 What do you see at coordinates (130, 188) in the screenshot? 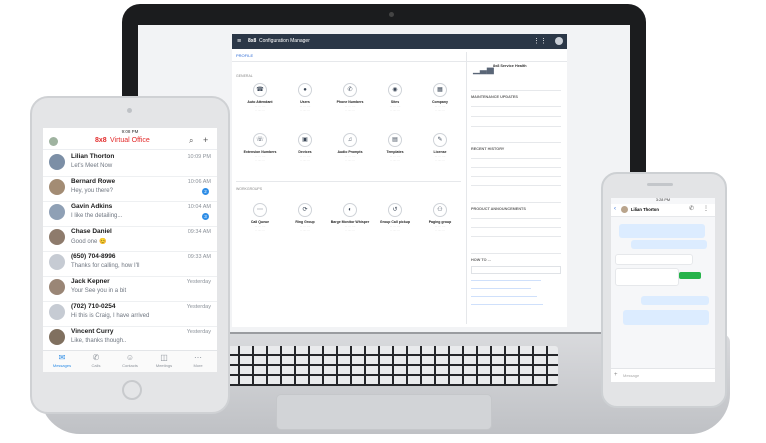
I see `conversation-item: Bernard Rowe Hey, you there? 10:06 AM 2` at bounding box center [130, 188].